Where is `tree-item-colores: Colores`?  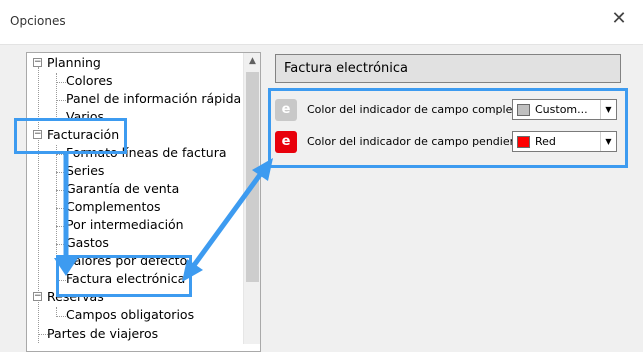
tree-item-colores: Colores is located at coordinates (89, 81).